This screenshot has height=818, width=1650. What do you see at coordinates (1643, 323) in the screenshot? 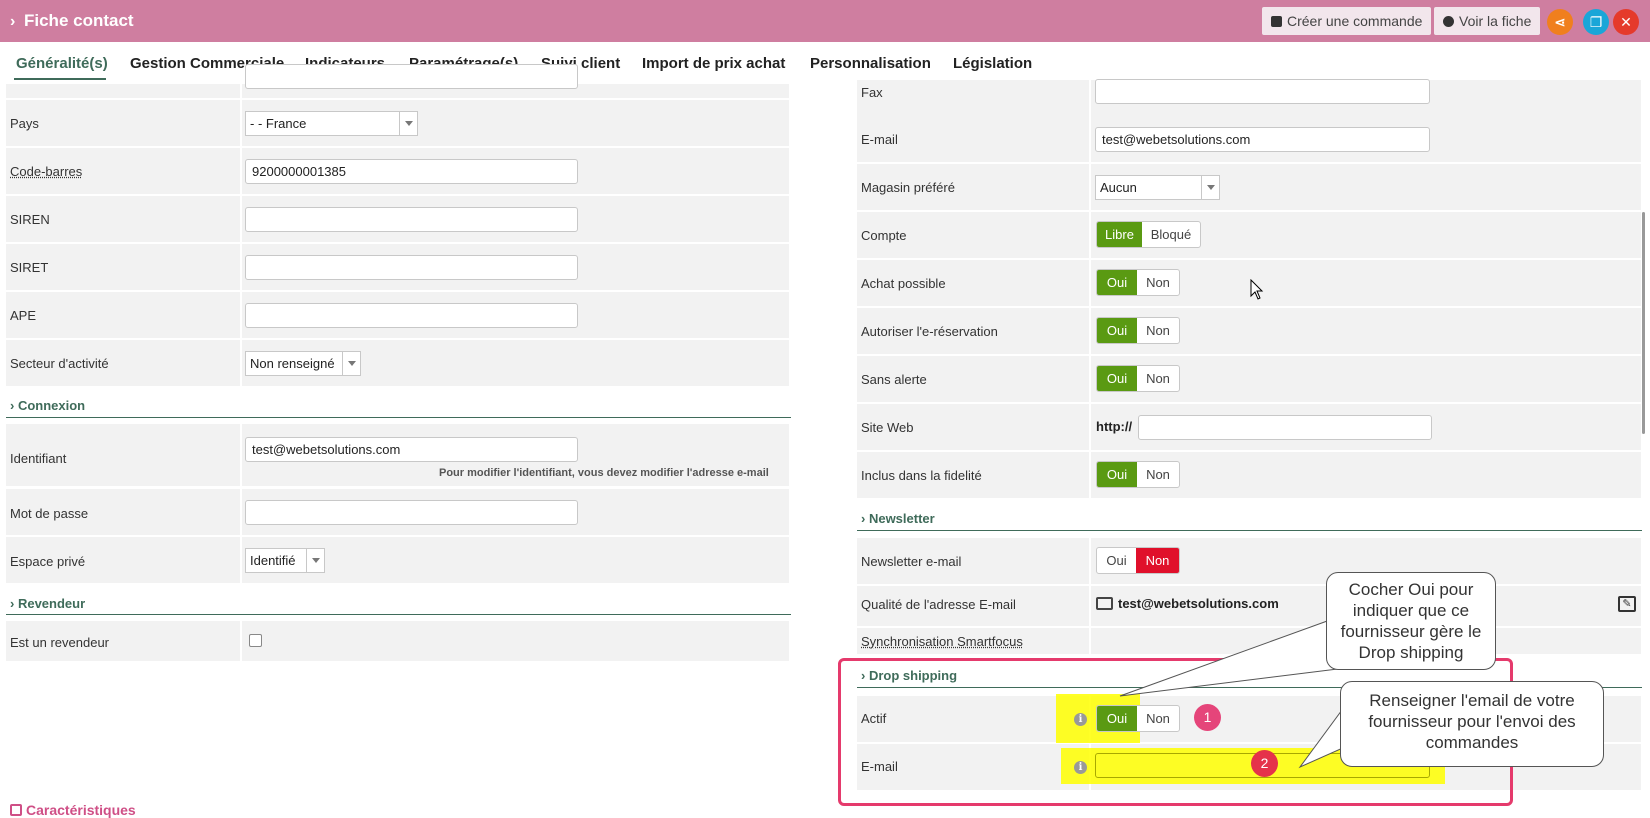
I see `scrollbar` at bounding box center [1643, 323].